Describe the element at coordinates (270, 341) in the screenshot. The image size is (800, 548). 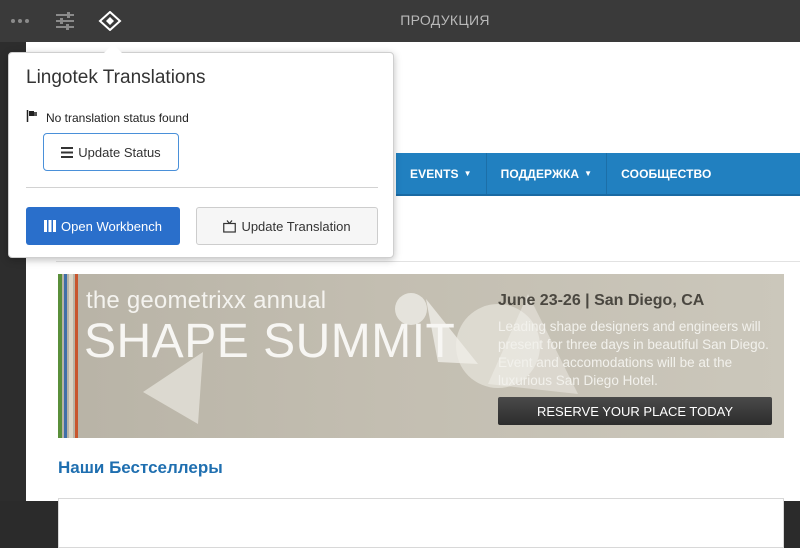
I see `banner-title: SHAPE SUMMIT` at that location.